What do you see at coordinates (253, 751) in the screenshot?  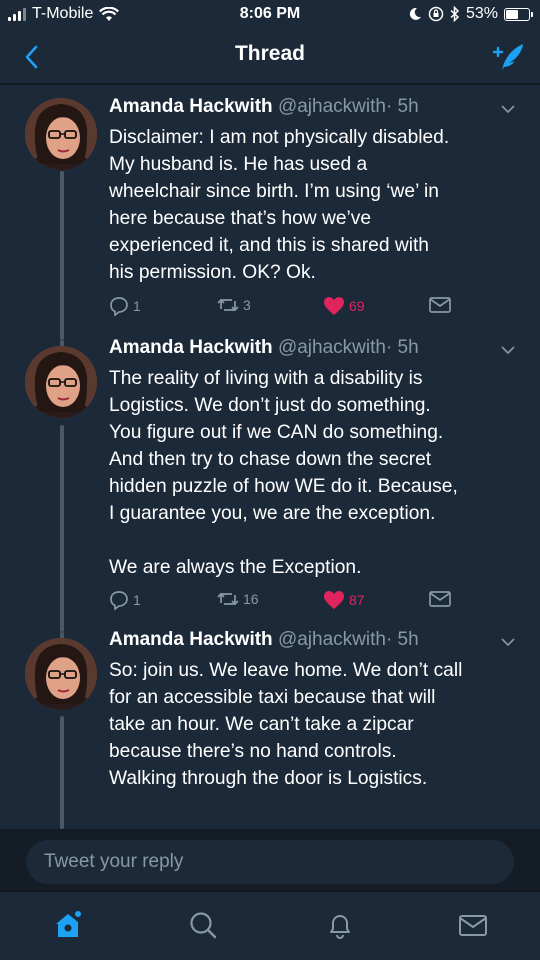 I see `tweet-line: because there’s no hand controls.` at bounding box center [253, 751].